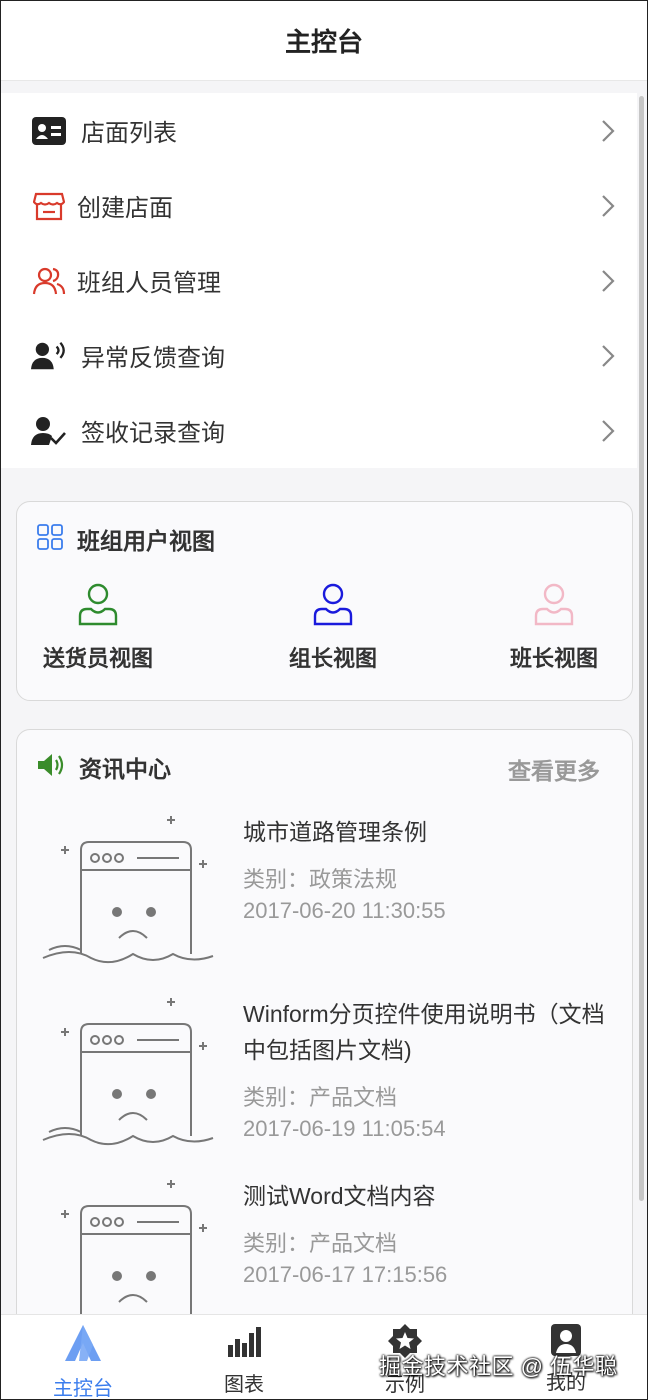 The image size is (648, 1400). What do you see at coordinates (125, 208) in the screenshot?
I see `menu-label: 创建店面` at bounding box center [125, 208].